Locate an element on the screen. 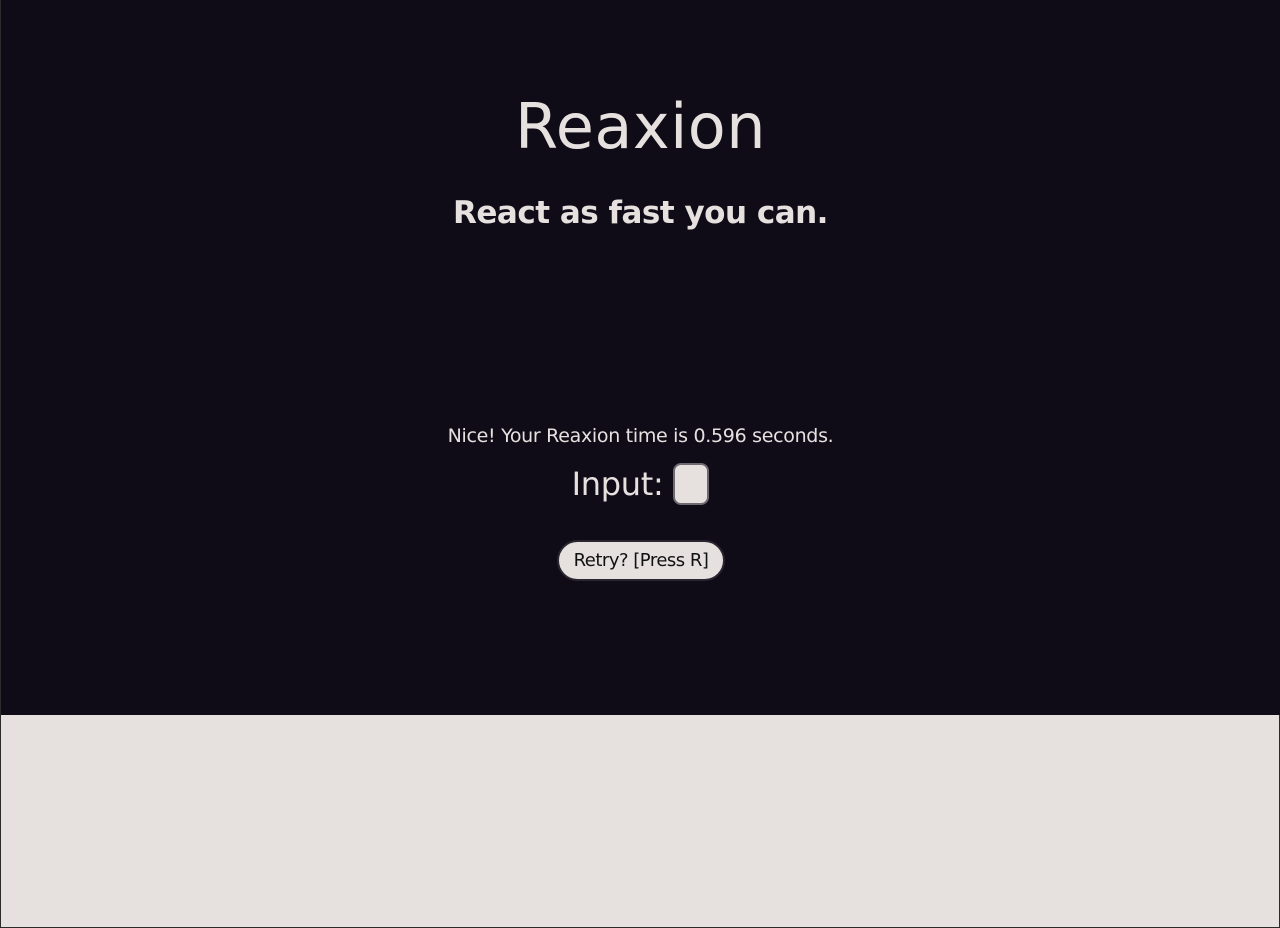  page-subtitle: React as fast you can. is located at coordinates (640, 212).